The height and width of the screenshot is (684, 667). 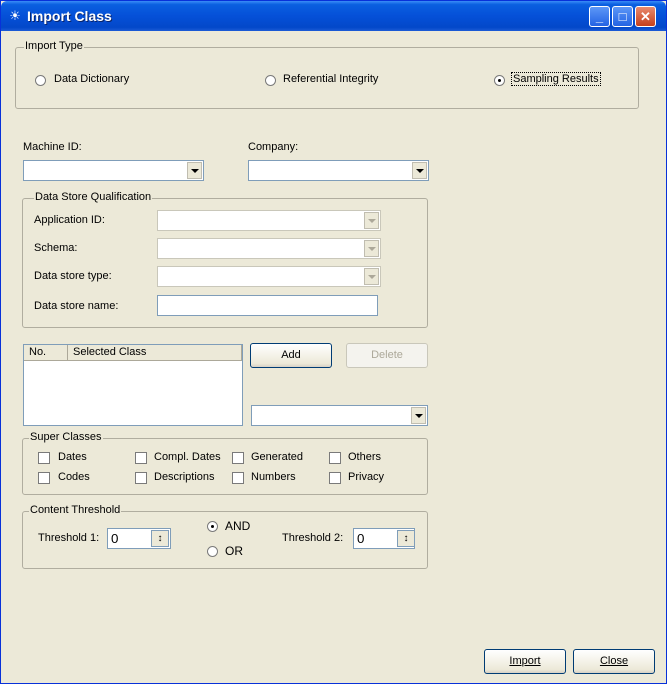 I want to click on checkbox-codes-label: Codes, so click(x=74, y=477).